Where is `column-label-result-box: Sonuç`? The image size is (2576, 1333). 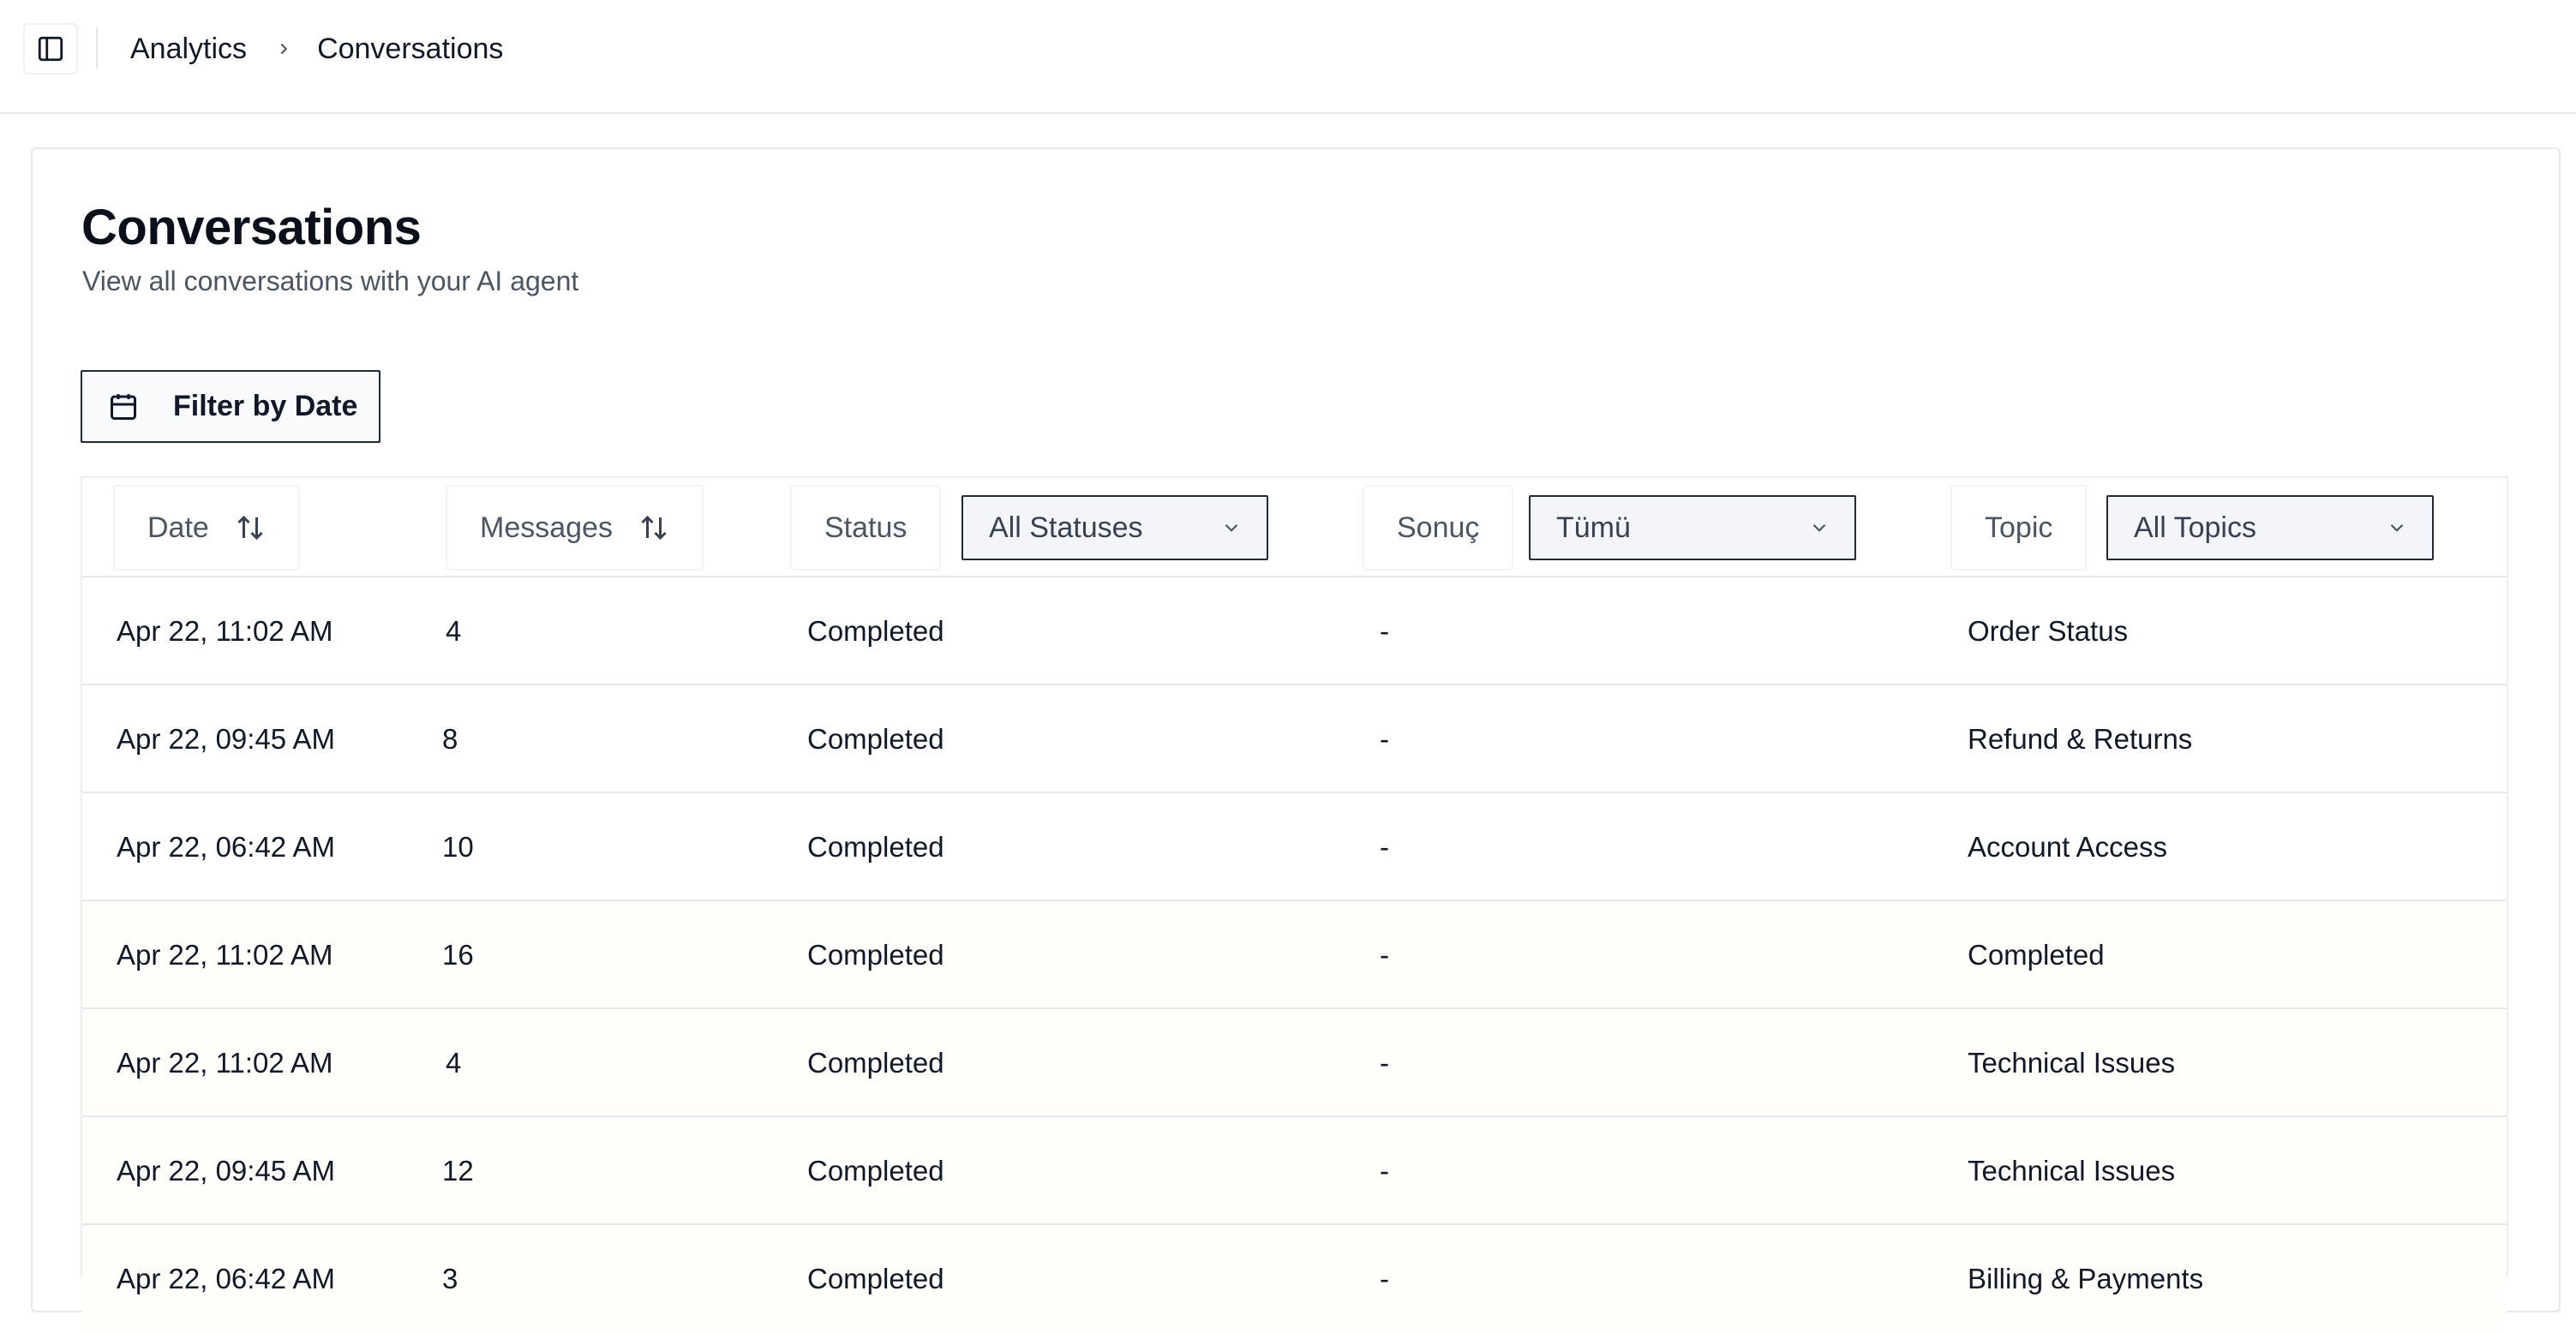
column-label-result-box: Sonuç is located at coordinates (1438, 528).